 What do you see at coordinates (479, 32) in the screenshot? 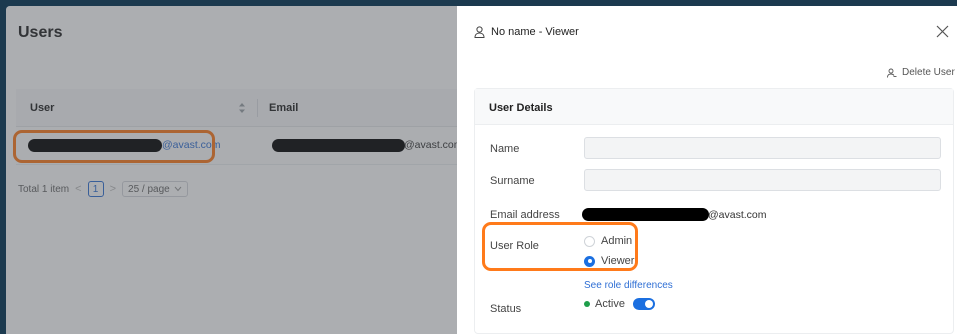
I see `user-icon` at bounding box center [479, 32].